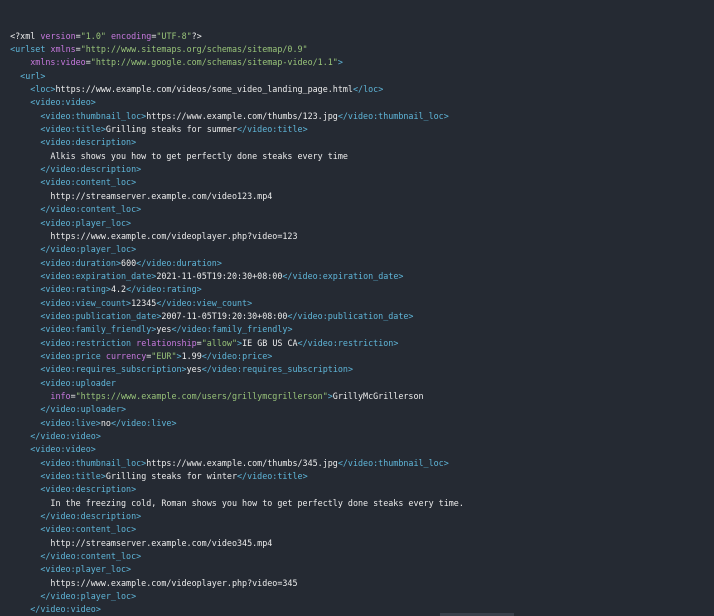 The height and width of the screenshot is (616, 714). What do you see at coordinates (357, 383) in the screenshot?
I see `code-line: <video:uploader` at bounding box center [357, 383].